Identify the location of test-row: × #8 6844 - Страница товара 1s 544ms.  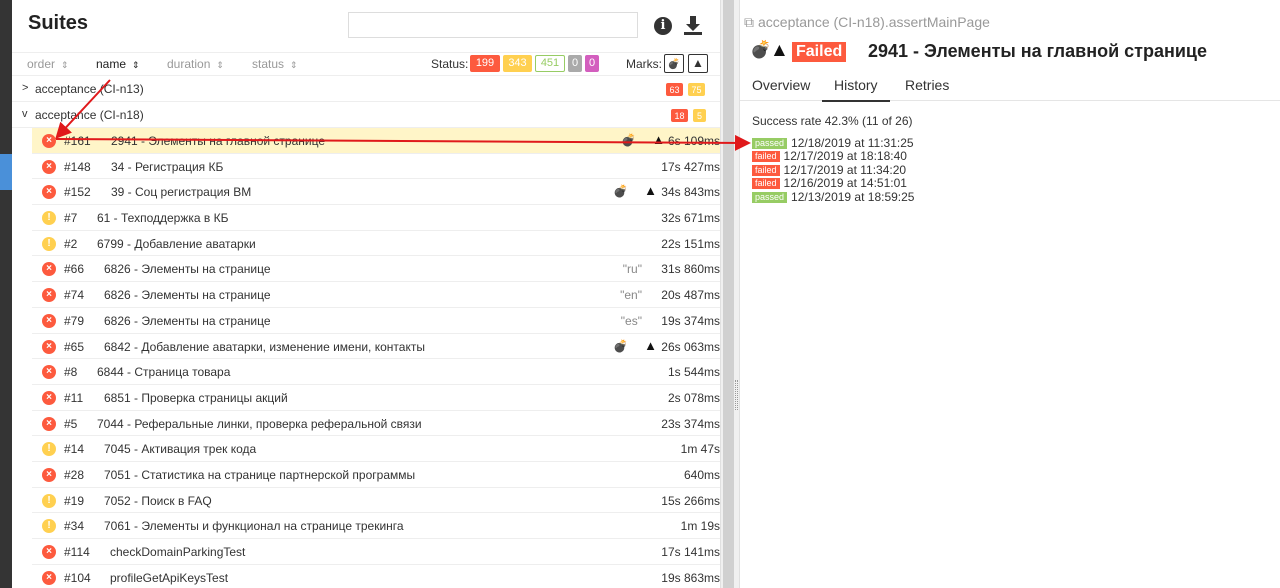
(376, 372).